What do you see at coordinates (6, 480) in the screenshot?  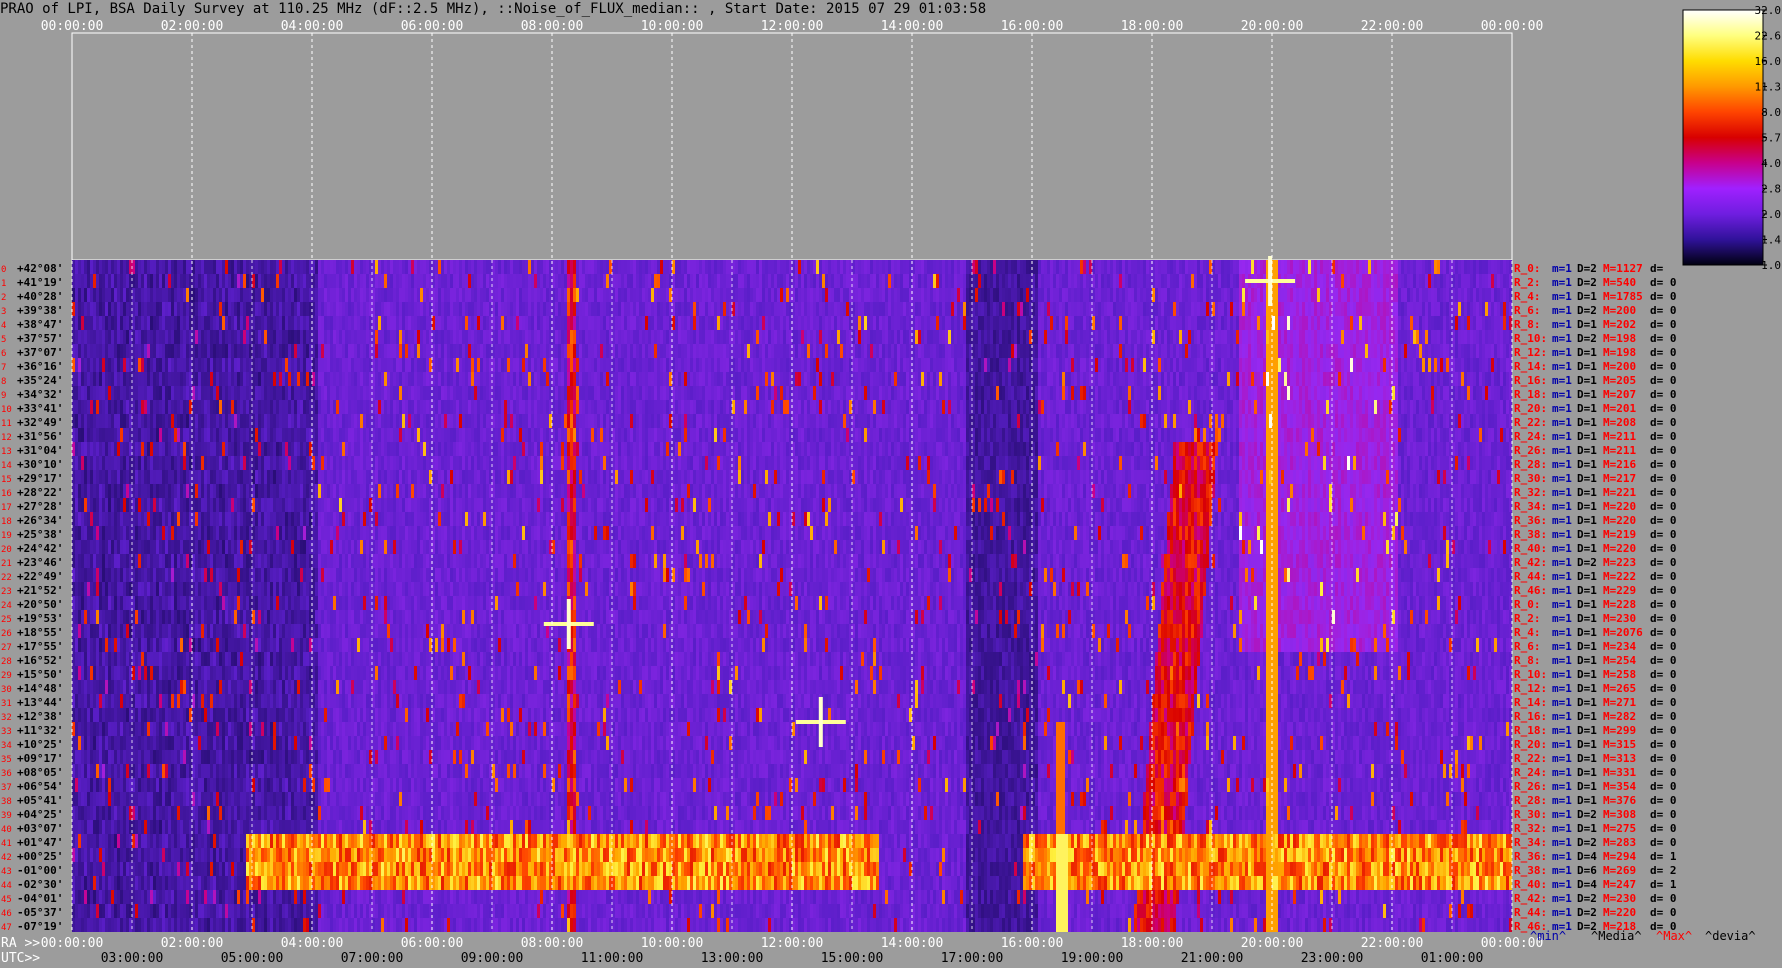 I see `row-index-label: 15` at bounding box center [6, 480].